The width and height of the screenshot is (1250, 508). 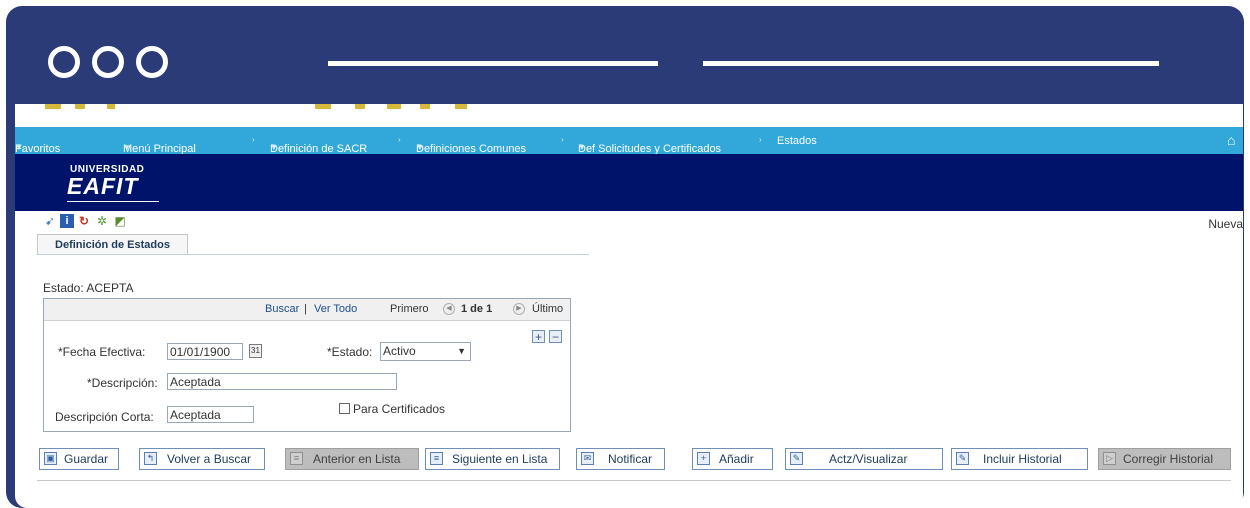 What do you see at coordinates (102, 352) in the screenshot?
I see `fecha-efectiva-label: *Fecha Efectiva:` at bounding box center [102, 352].